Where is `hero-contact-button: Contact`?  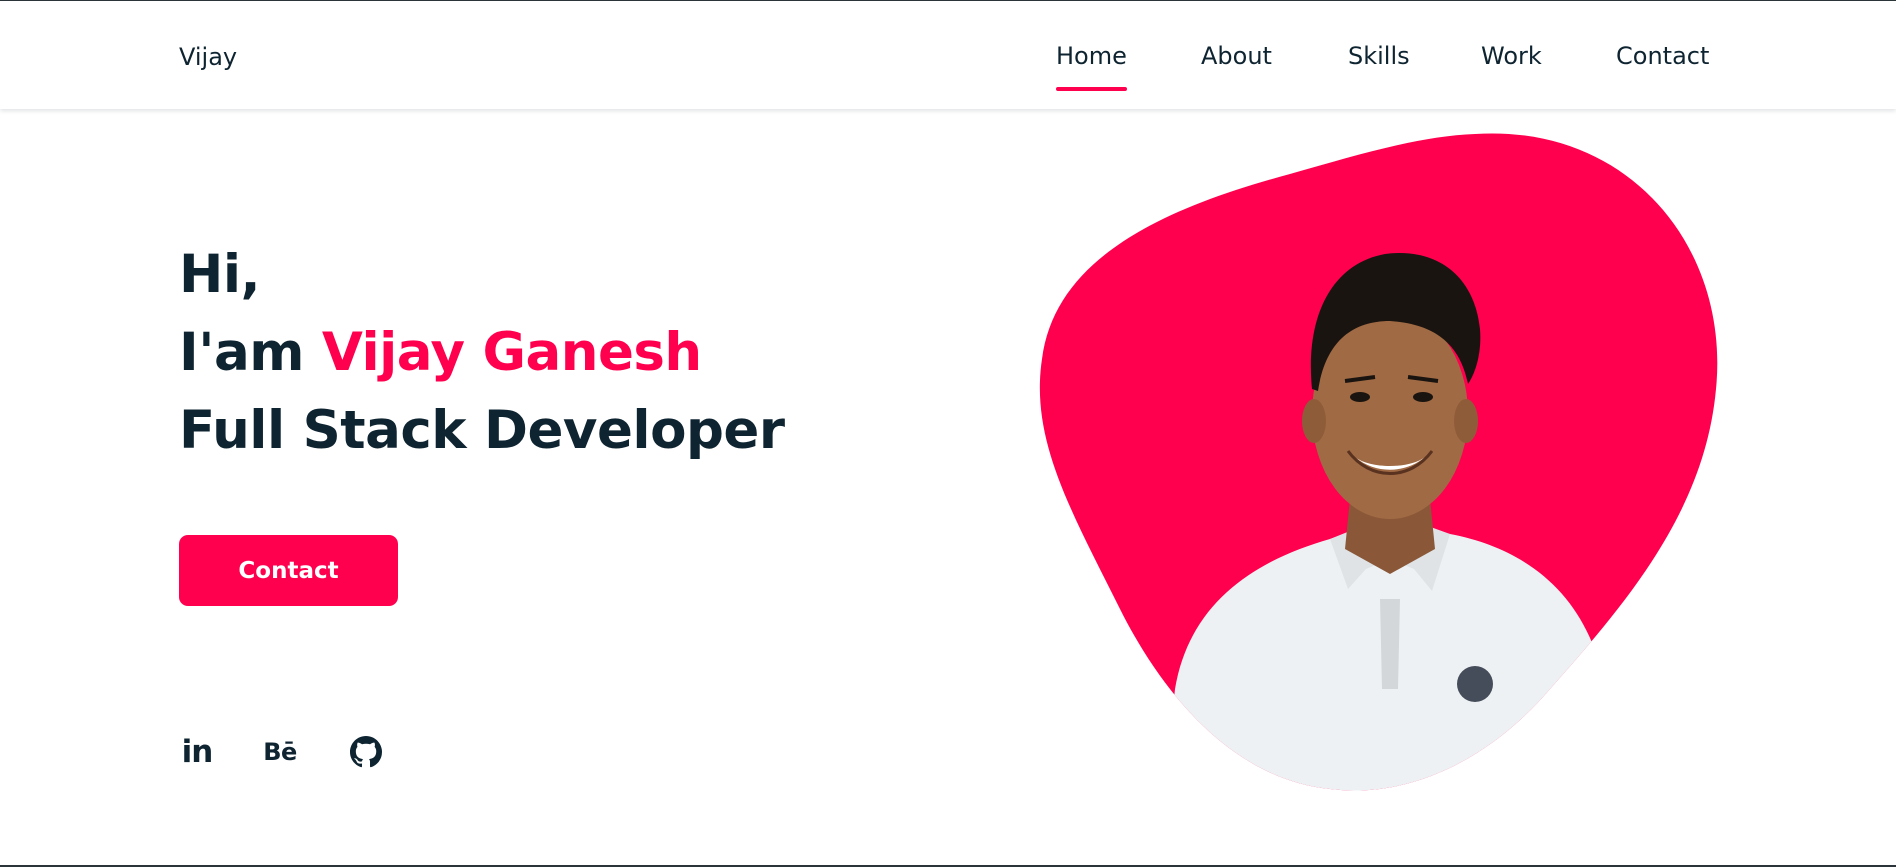
hero-contact-button: Contact is located at coordinates (288, 570).